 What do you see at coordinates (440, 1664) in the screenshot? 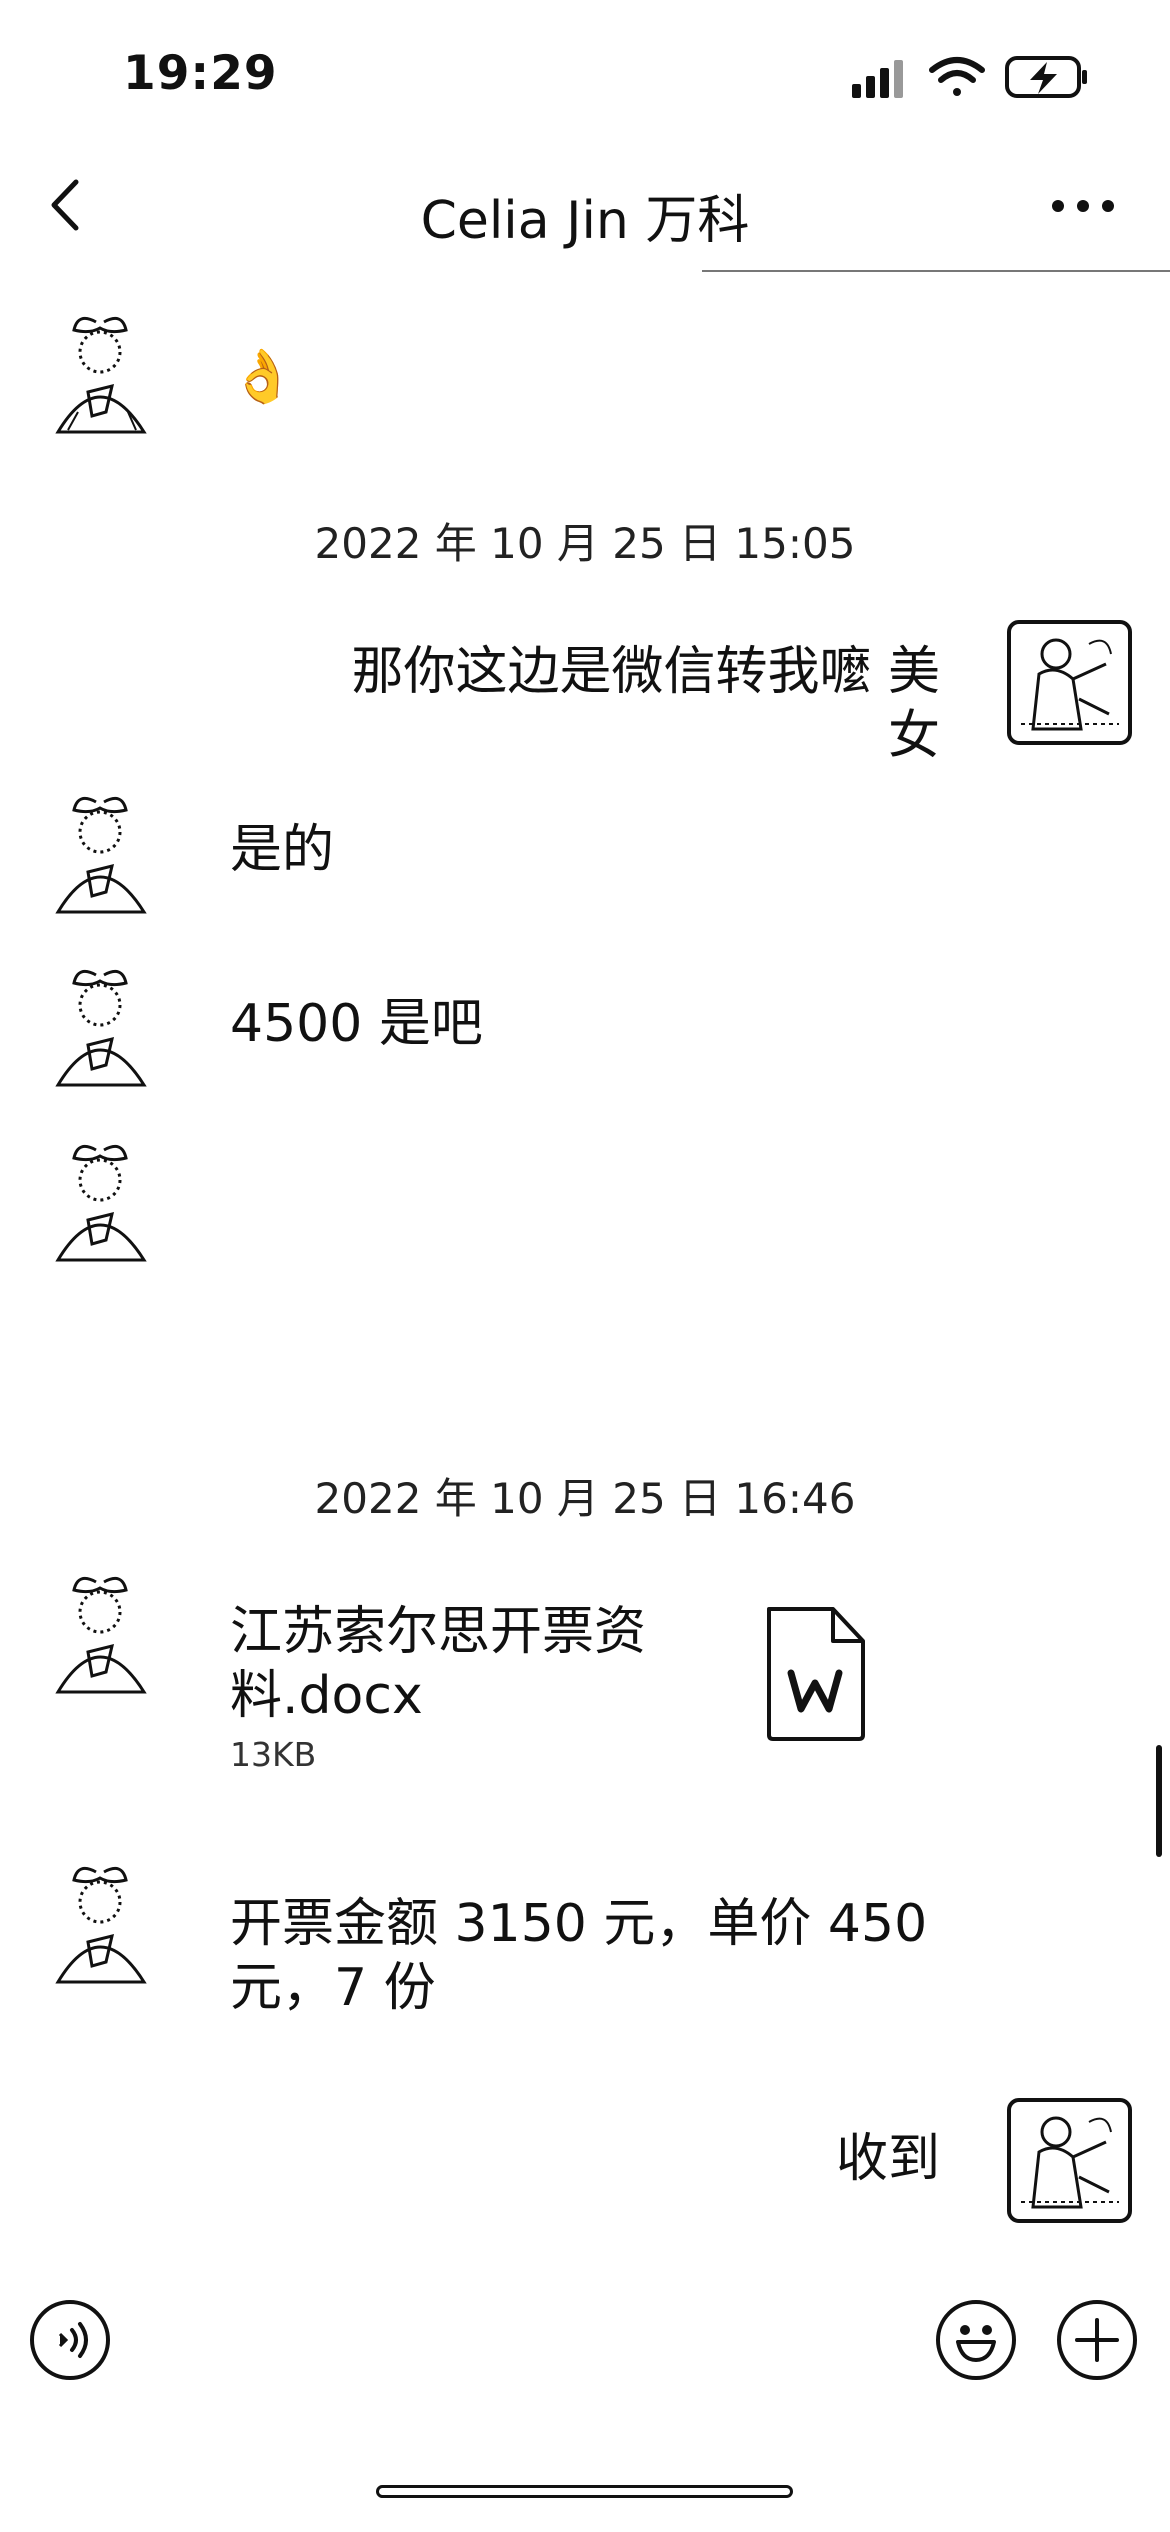
I see `file-name: 江苏索尔思开票资料.docx` at bounding box center [440, 1664].